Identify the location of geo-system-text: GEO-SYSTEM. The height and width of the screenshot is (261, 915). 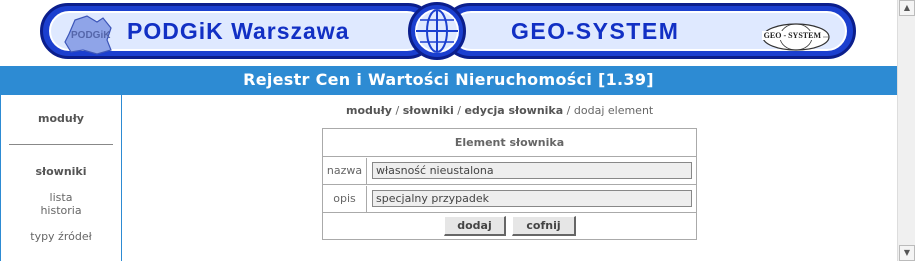
(595, 30).